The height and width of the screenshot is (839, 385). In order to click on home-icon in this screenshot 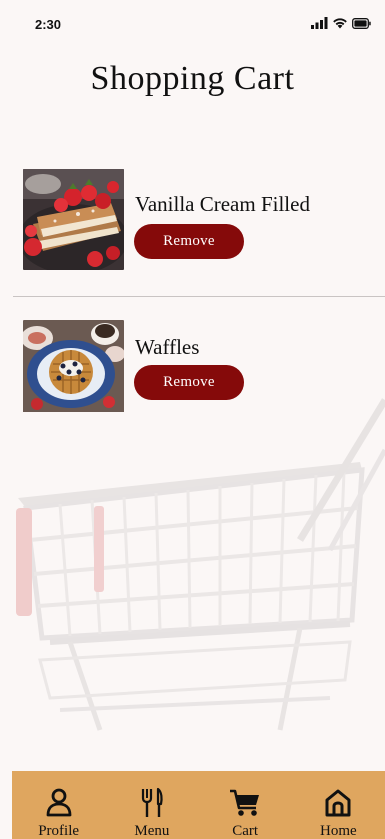, I will do `click(338, 803)`.